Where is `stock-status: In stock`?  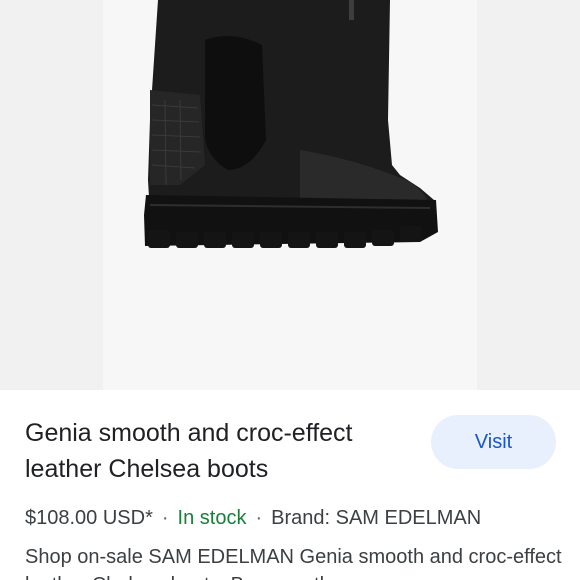
stock-status: In stock is located at coordinates (212, 518).